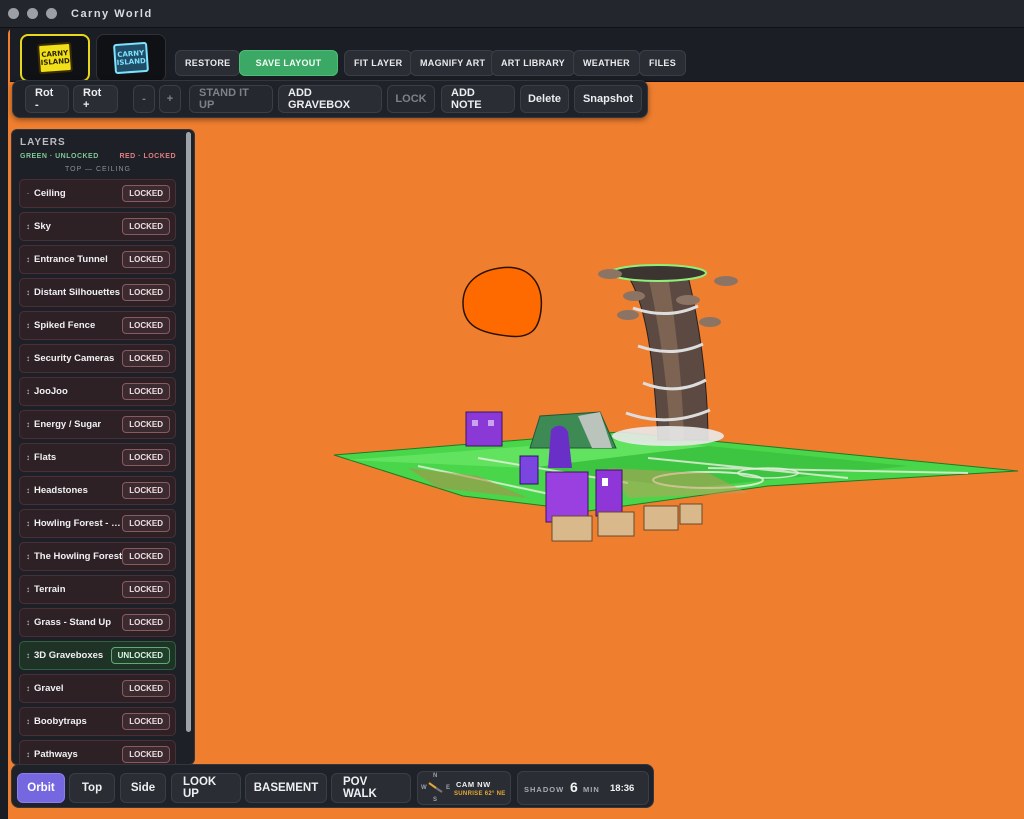 The image size is (1024, 819). What do you see at coordinates (97, 490) in the screenshot?
I see `layer-row: ↕ Headstones LOCKED` at bounding box center [97, 490].